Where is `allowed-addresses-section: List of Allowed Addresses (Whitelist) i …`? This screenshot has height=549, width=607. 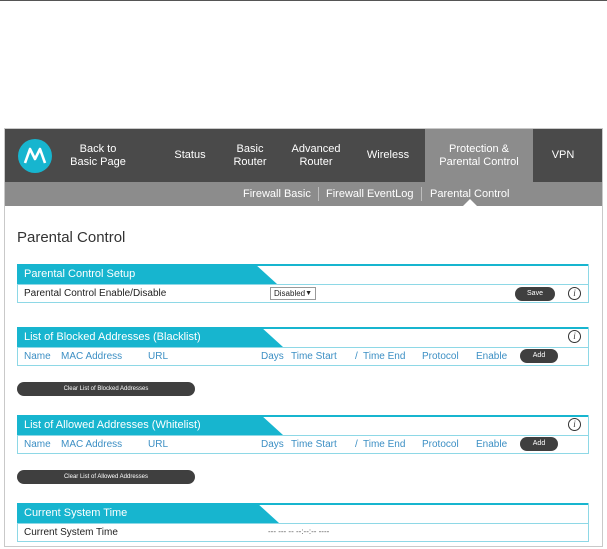
allowed-addresses-section: List of Allowed Addresses (Whitelist) i … is located at coordinates (303, 434).